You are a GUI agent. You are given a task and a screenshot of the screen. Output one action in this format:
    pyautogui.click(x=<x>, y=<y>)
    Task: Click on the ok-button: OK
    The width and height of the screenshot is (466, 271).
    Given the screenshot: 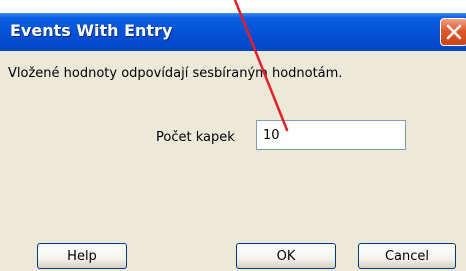 What is the action you would take?
    pyautogui.click(x=286, y=256)
    